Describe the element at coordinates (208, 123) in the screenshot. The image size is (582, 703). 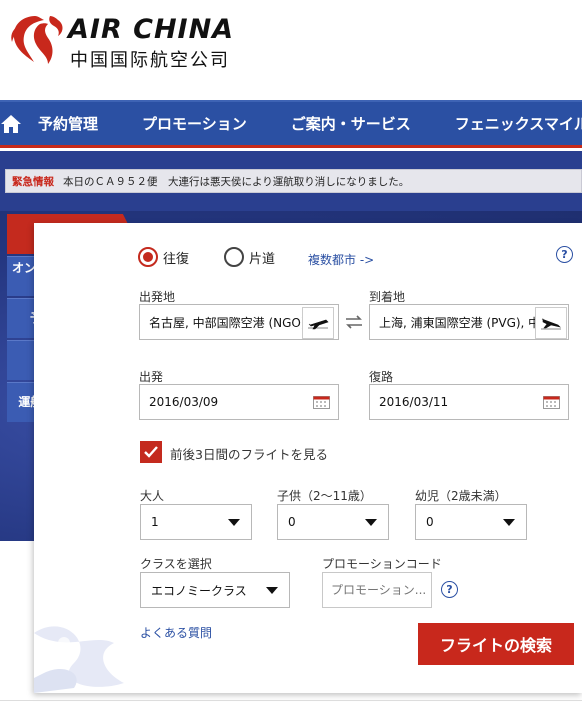
I see `nav-item-promotion: プロモーション` at that location.